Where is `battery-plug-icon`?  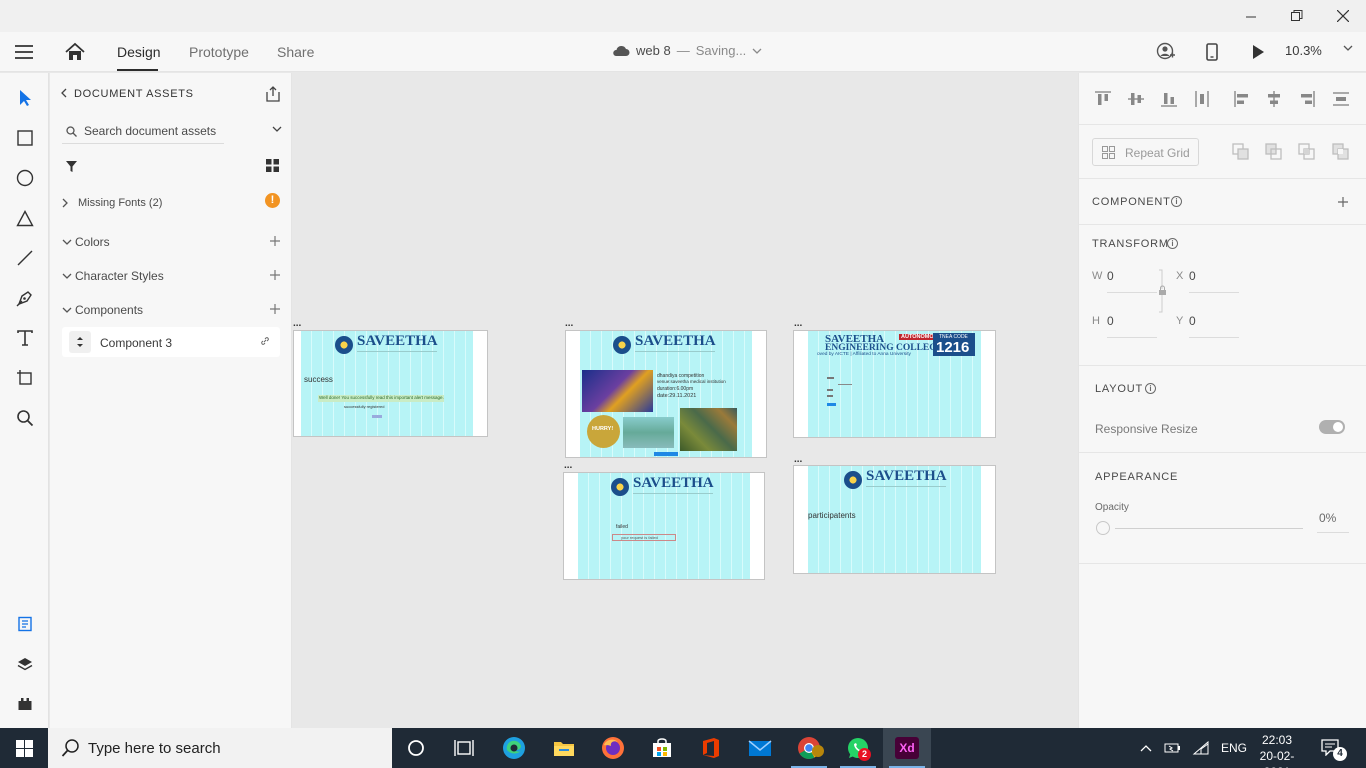
battery-plug-icon is located at coordinates (1173, 748).